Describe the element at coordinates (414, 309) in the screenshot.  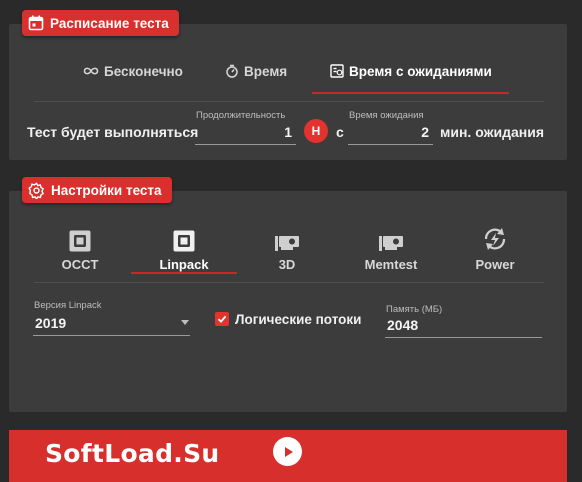
I see `memory-label: Память (МБ)` at that location.